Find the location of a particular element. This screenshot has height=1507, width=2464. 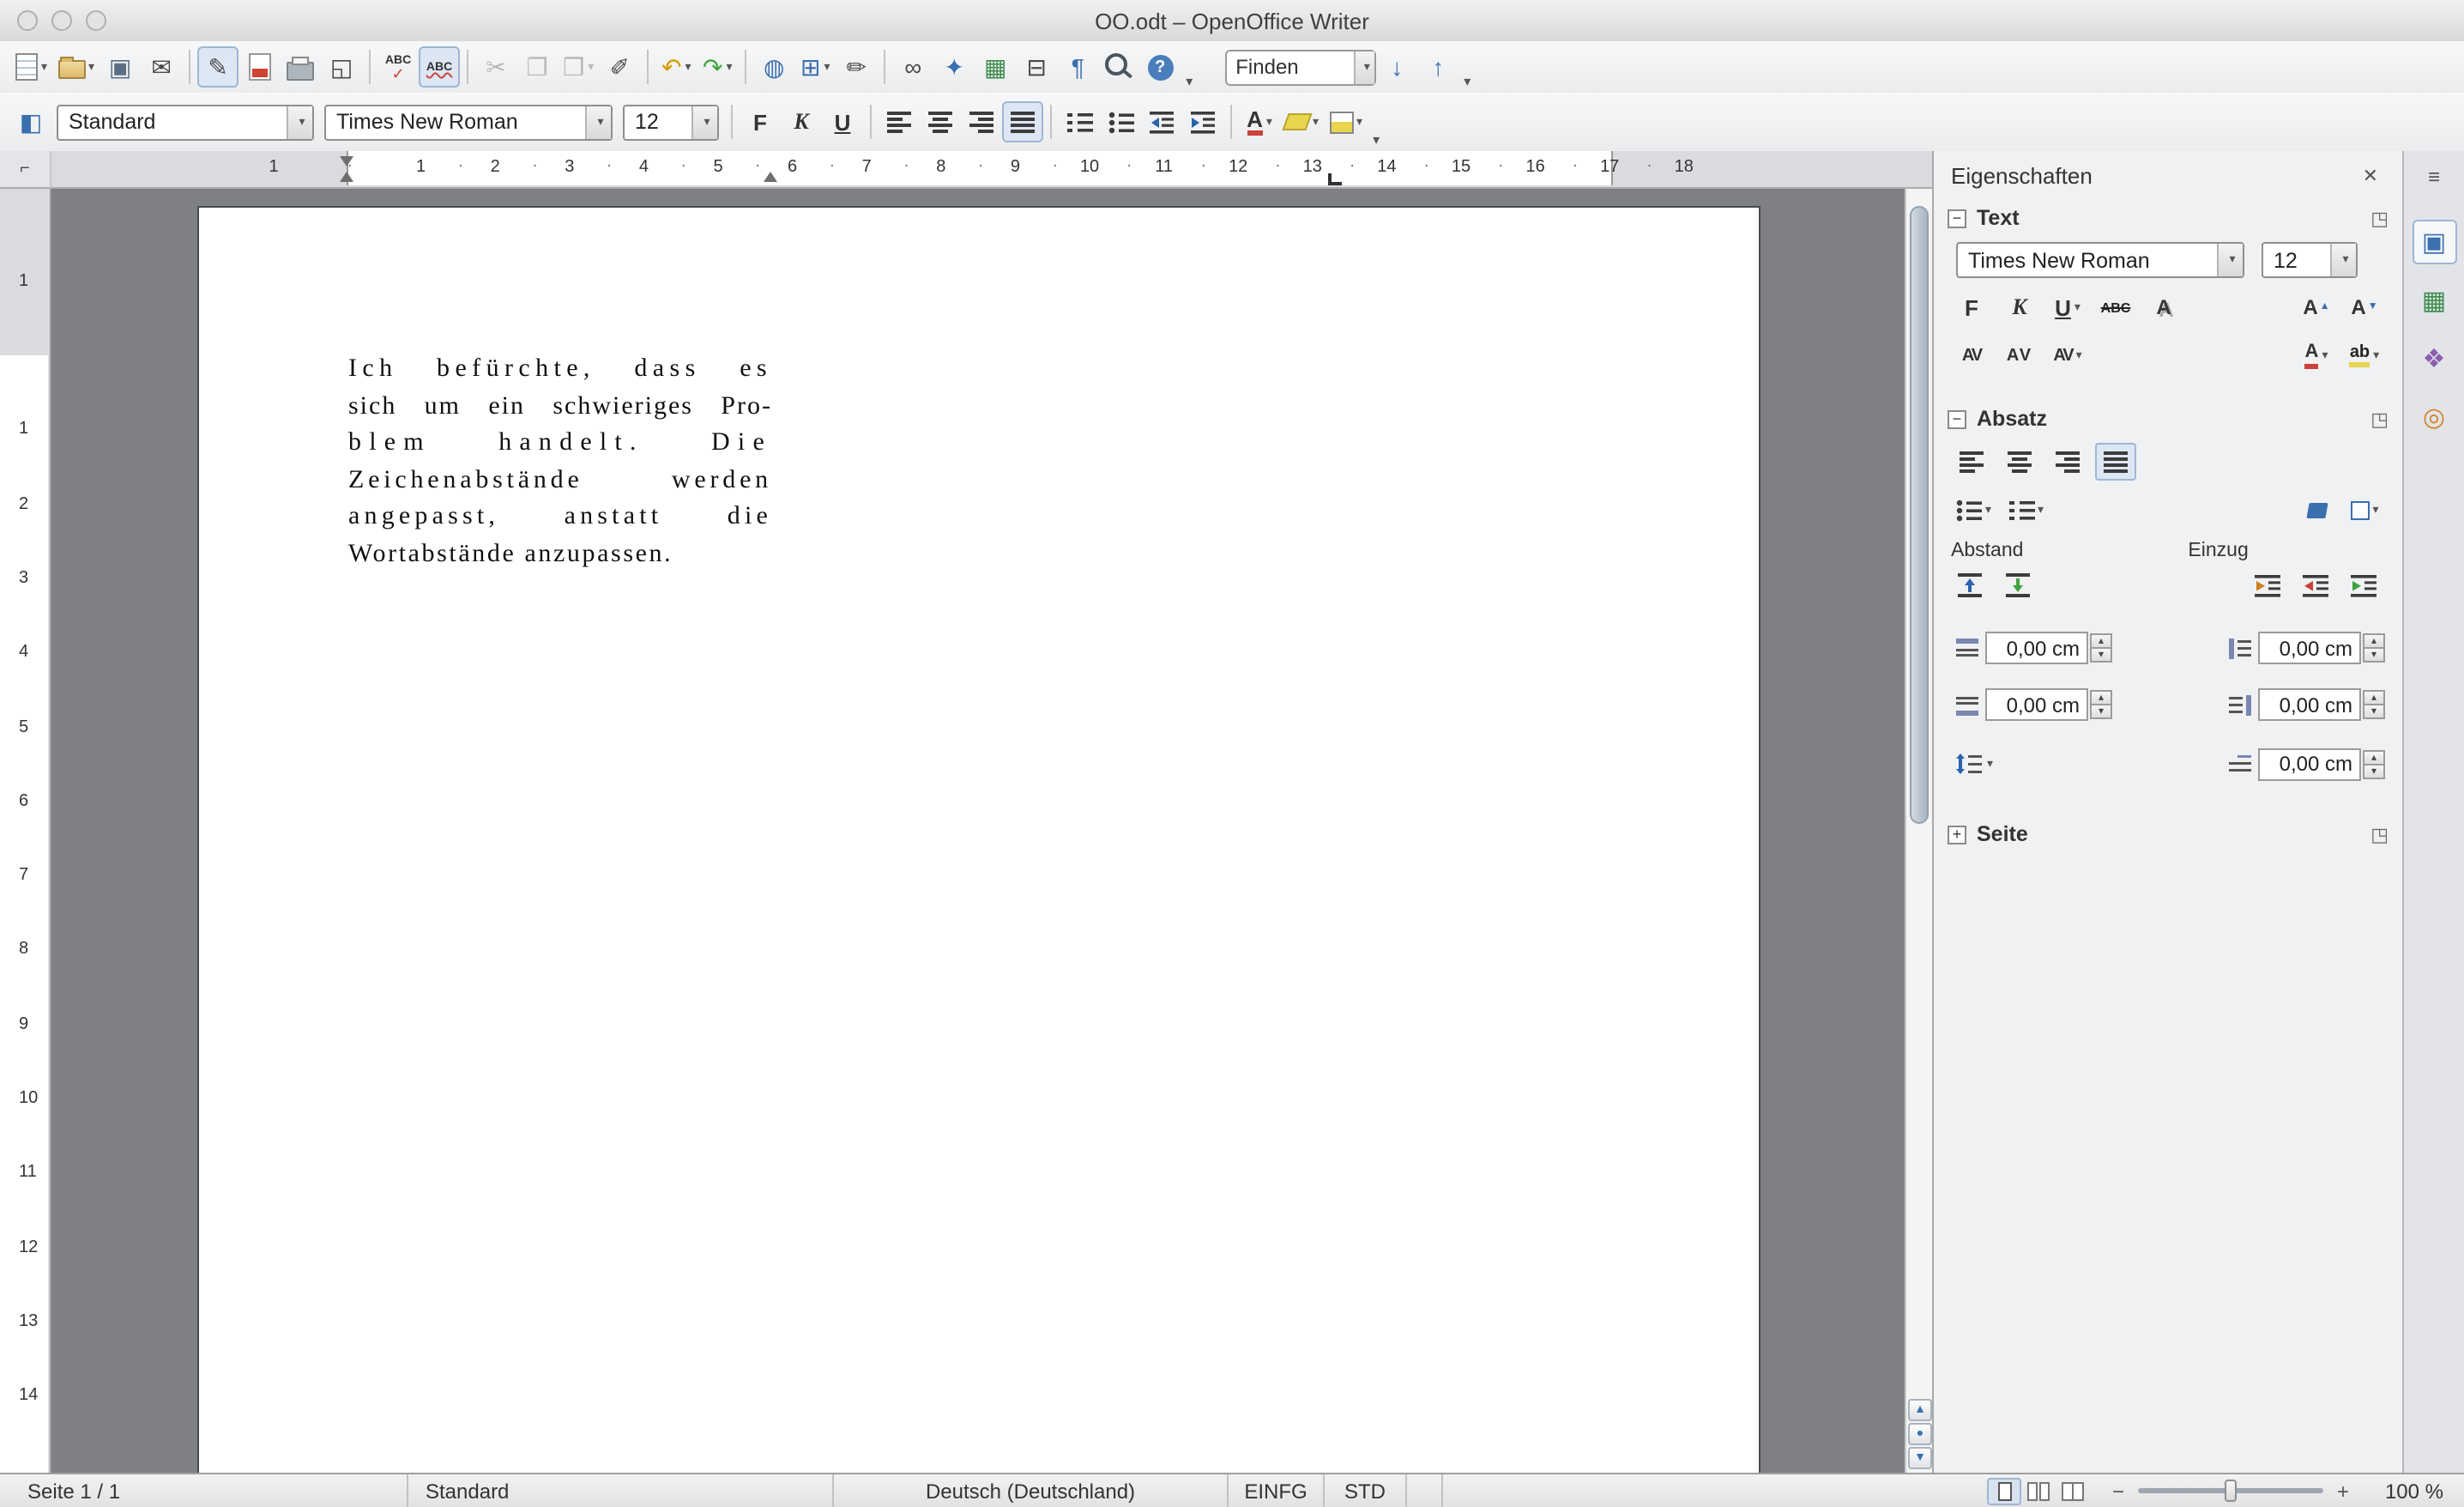

italic-button: K is located at coordinates (801, 121).